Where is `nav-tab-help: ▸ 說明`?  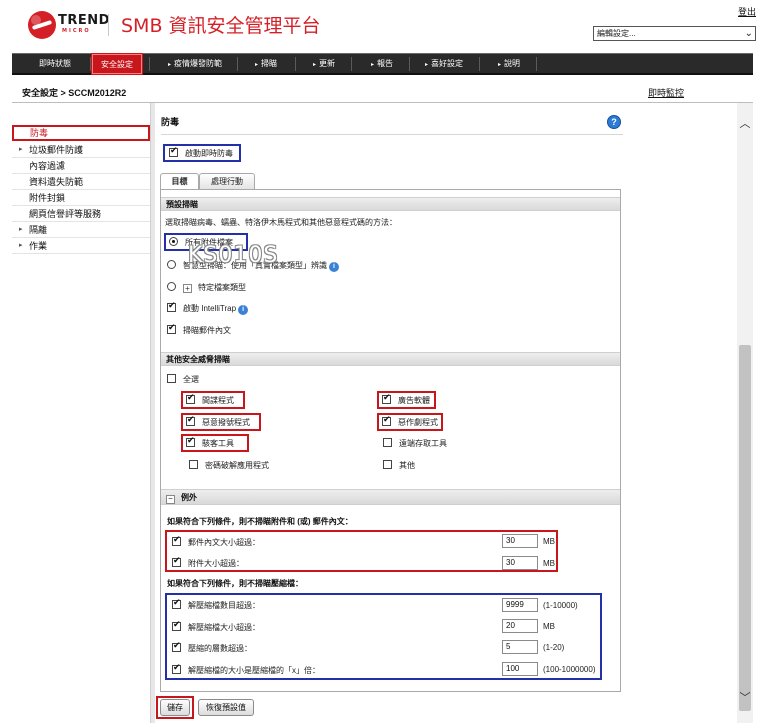 nav-tab-help: ▸ 說明 is located at coordinates (509, 64).